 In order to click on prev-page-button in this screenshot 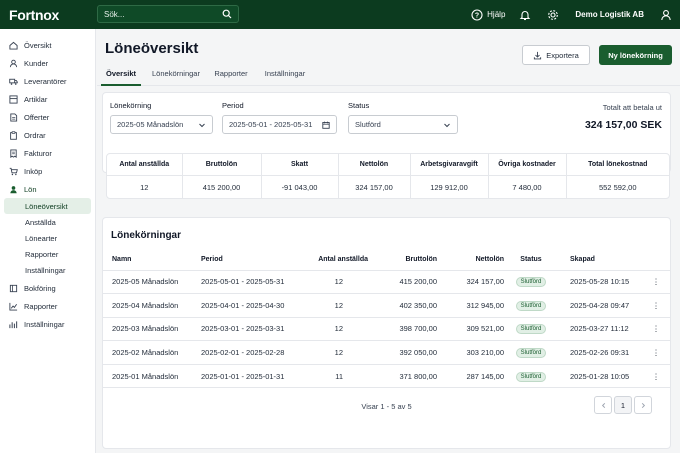, I will do `click(603, 405)`.